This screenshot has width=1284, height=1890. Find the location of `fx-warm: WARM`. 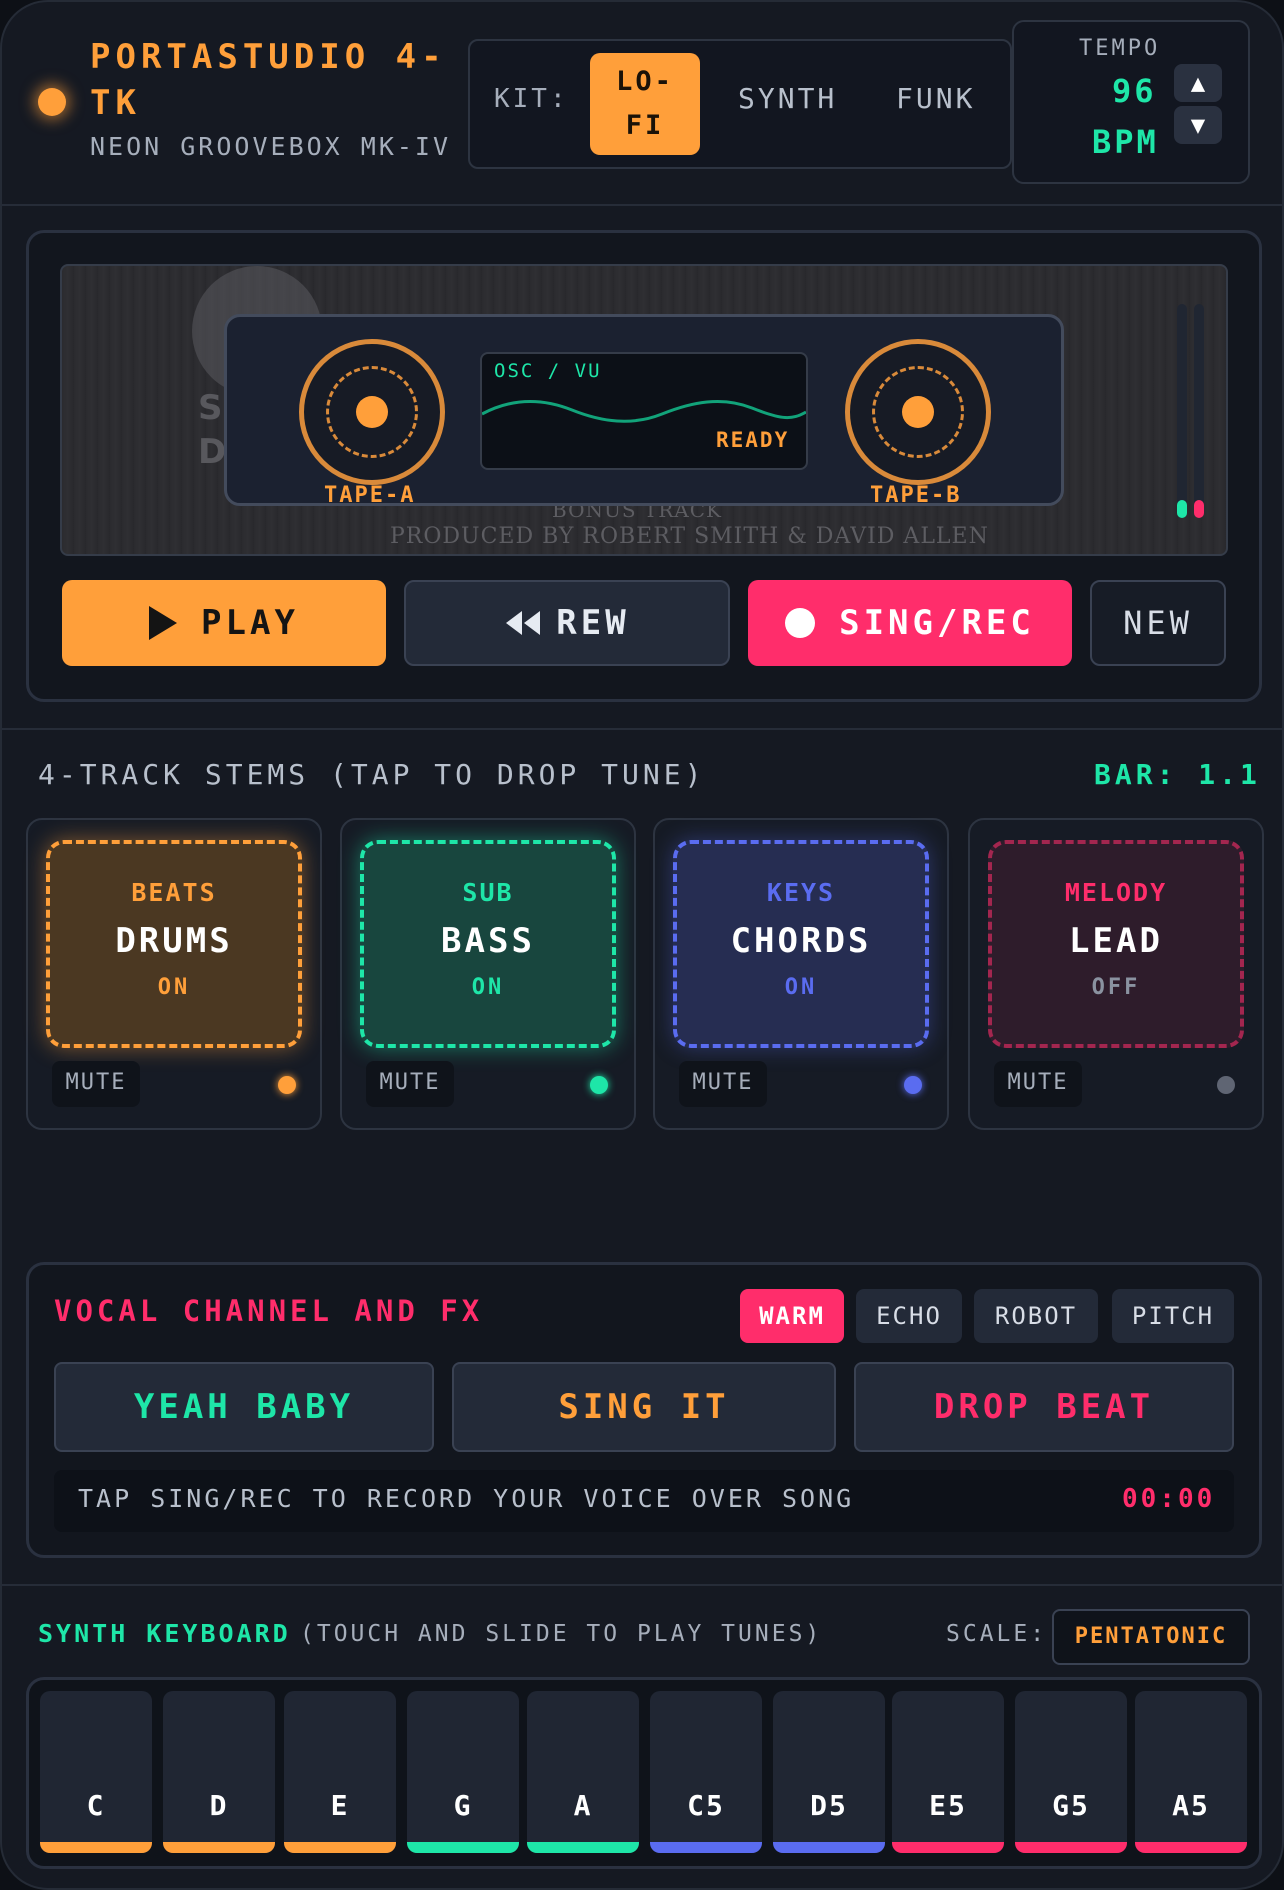

fx-warm: WARM is located at coordinates (792, 1316).